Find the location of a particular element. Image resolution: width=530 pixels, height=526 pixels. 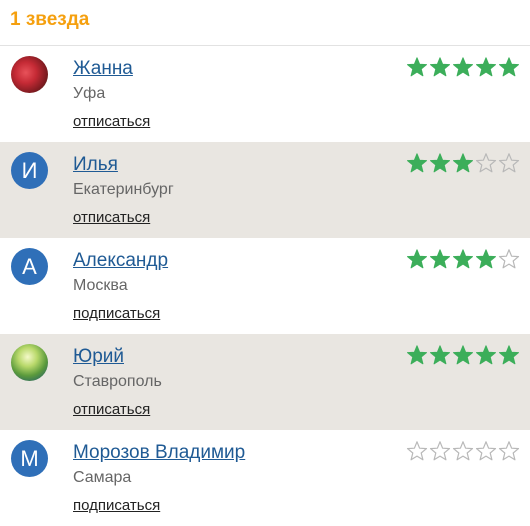

avatar-initial: М is located at coordinates (29, 458).